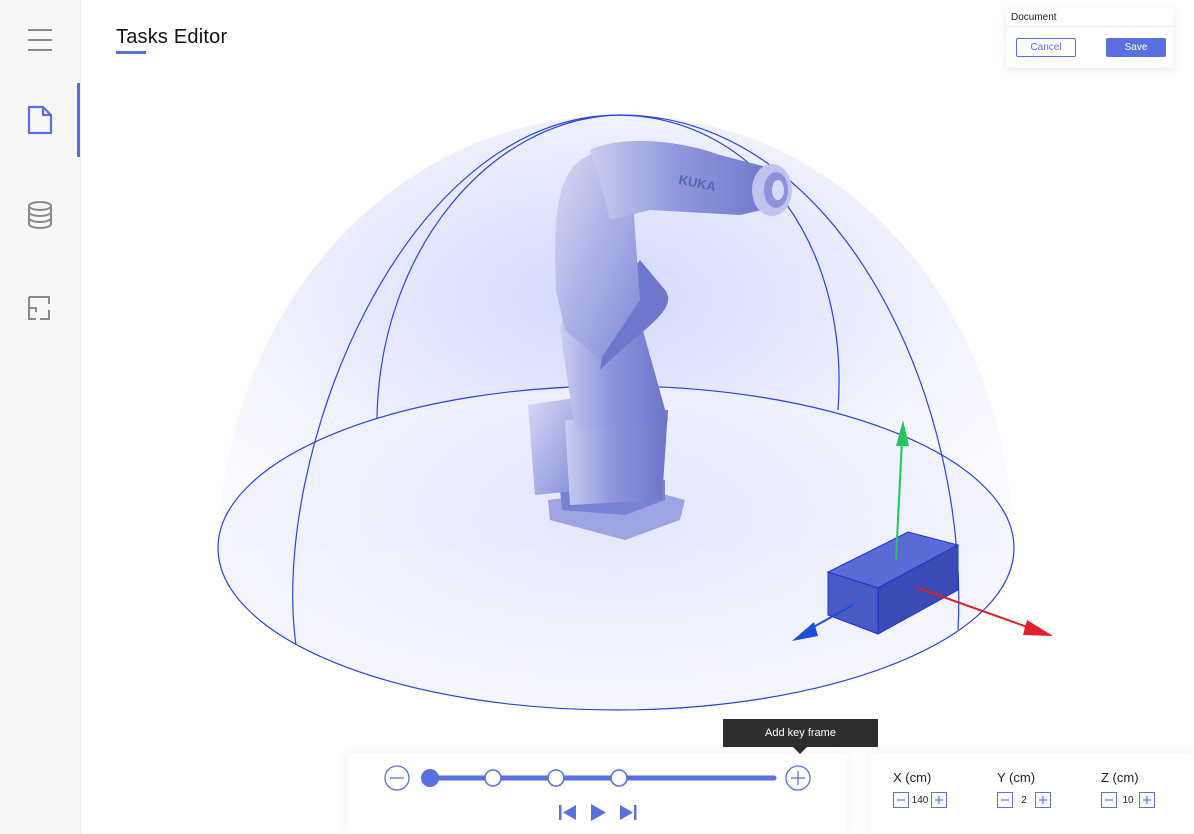 This screenshot has width=1194, height=834. What do you see at coordinates (172, 37) in the screenshot?
I see `page-title: Tasks Editor` at bounding box center [172, 37].